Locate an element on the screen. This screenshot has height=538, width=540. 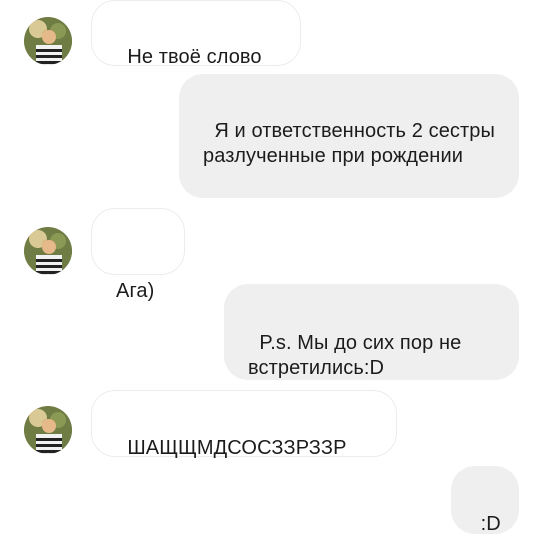
message-bubble-incoming: ШАЩЩМДСОСЗЗРЗЗР is located at coordinates (244, 424).